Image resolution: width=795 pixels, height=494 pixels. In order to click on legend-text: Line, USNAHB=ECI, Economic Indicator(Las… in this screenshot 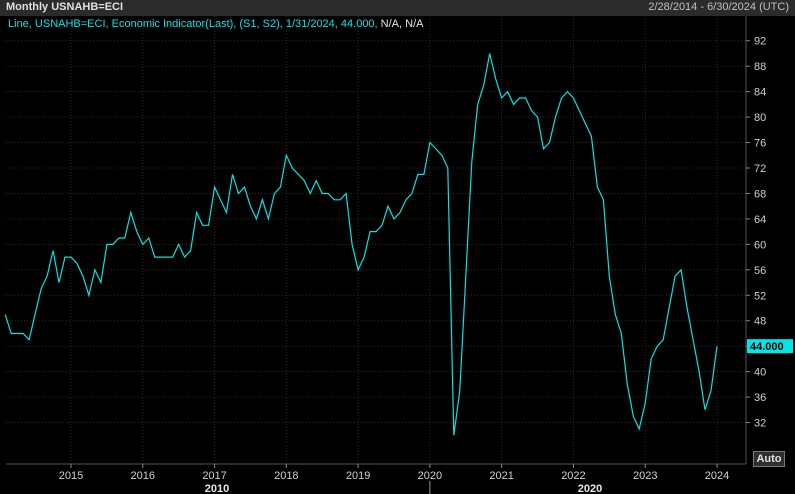, I will do `click(193, 24)`.